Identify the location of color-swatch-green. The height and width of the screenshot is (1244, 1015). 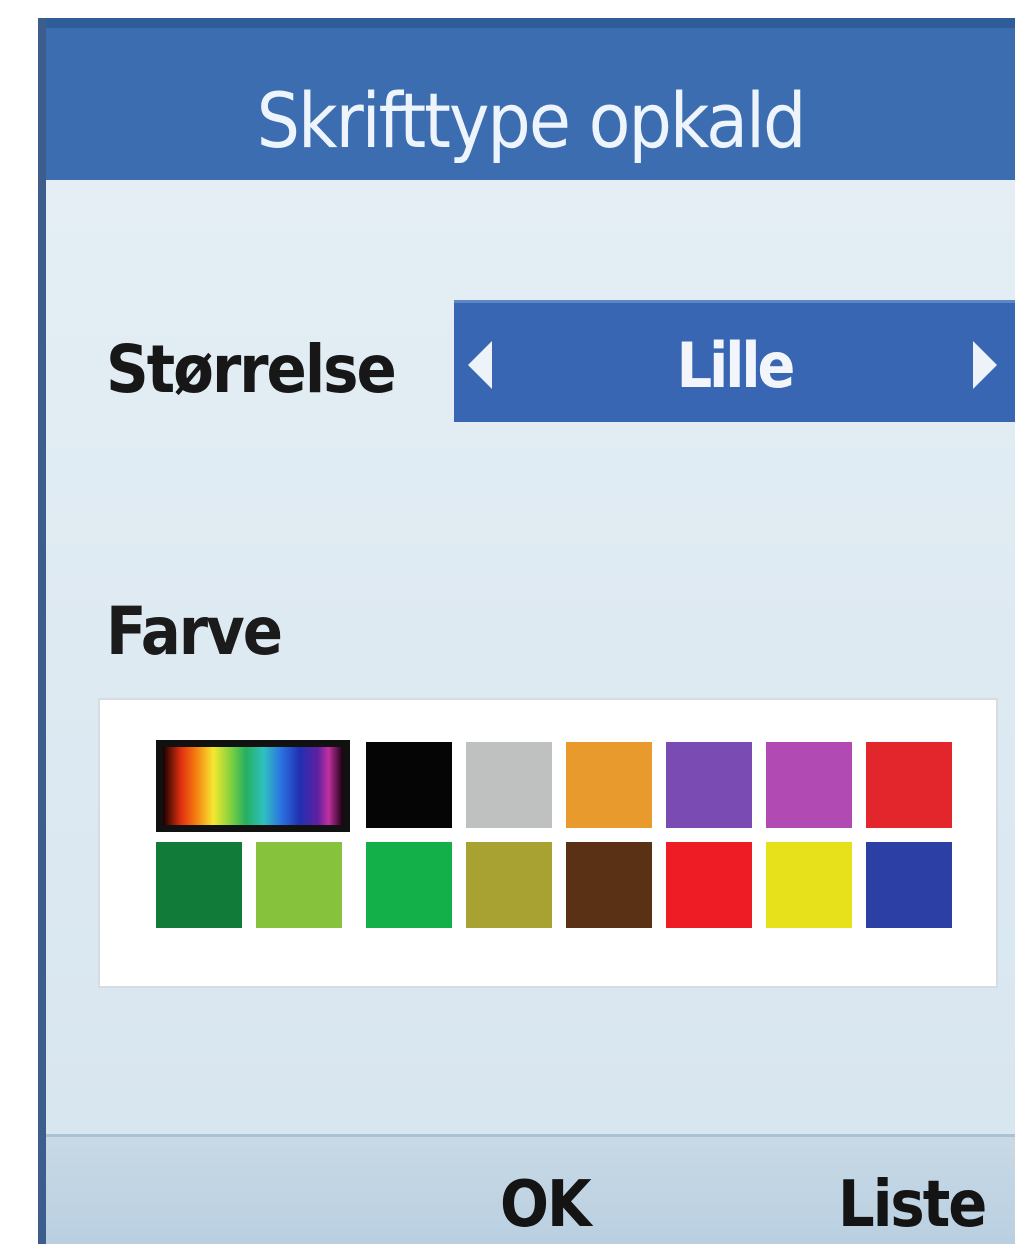
(409, 885).